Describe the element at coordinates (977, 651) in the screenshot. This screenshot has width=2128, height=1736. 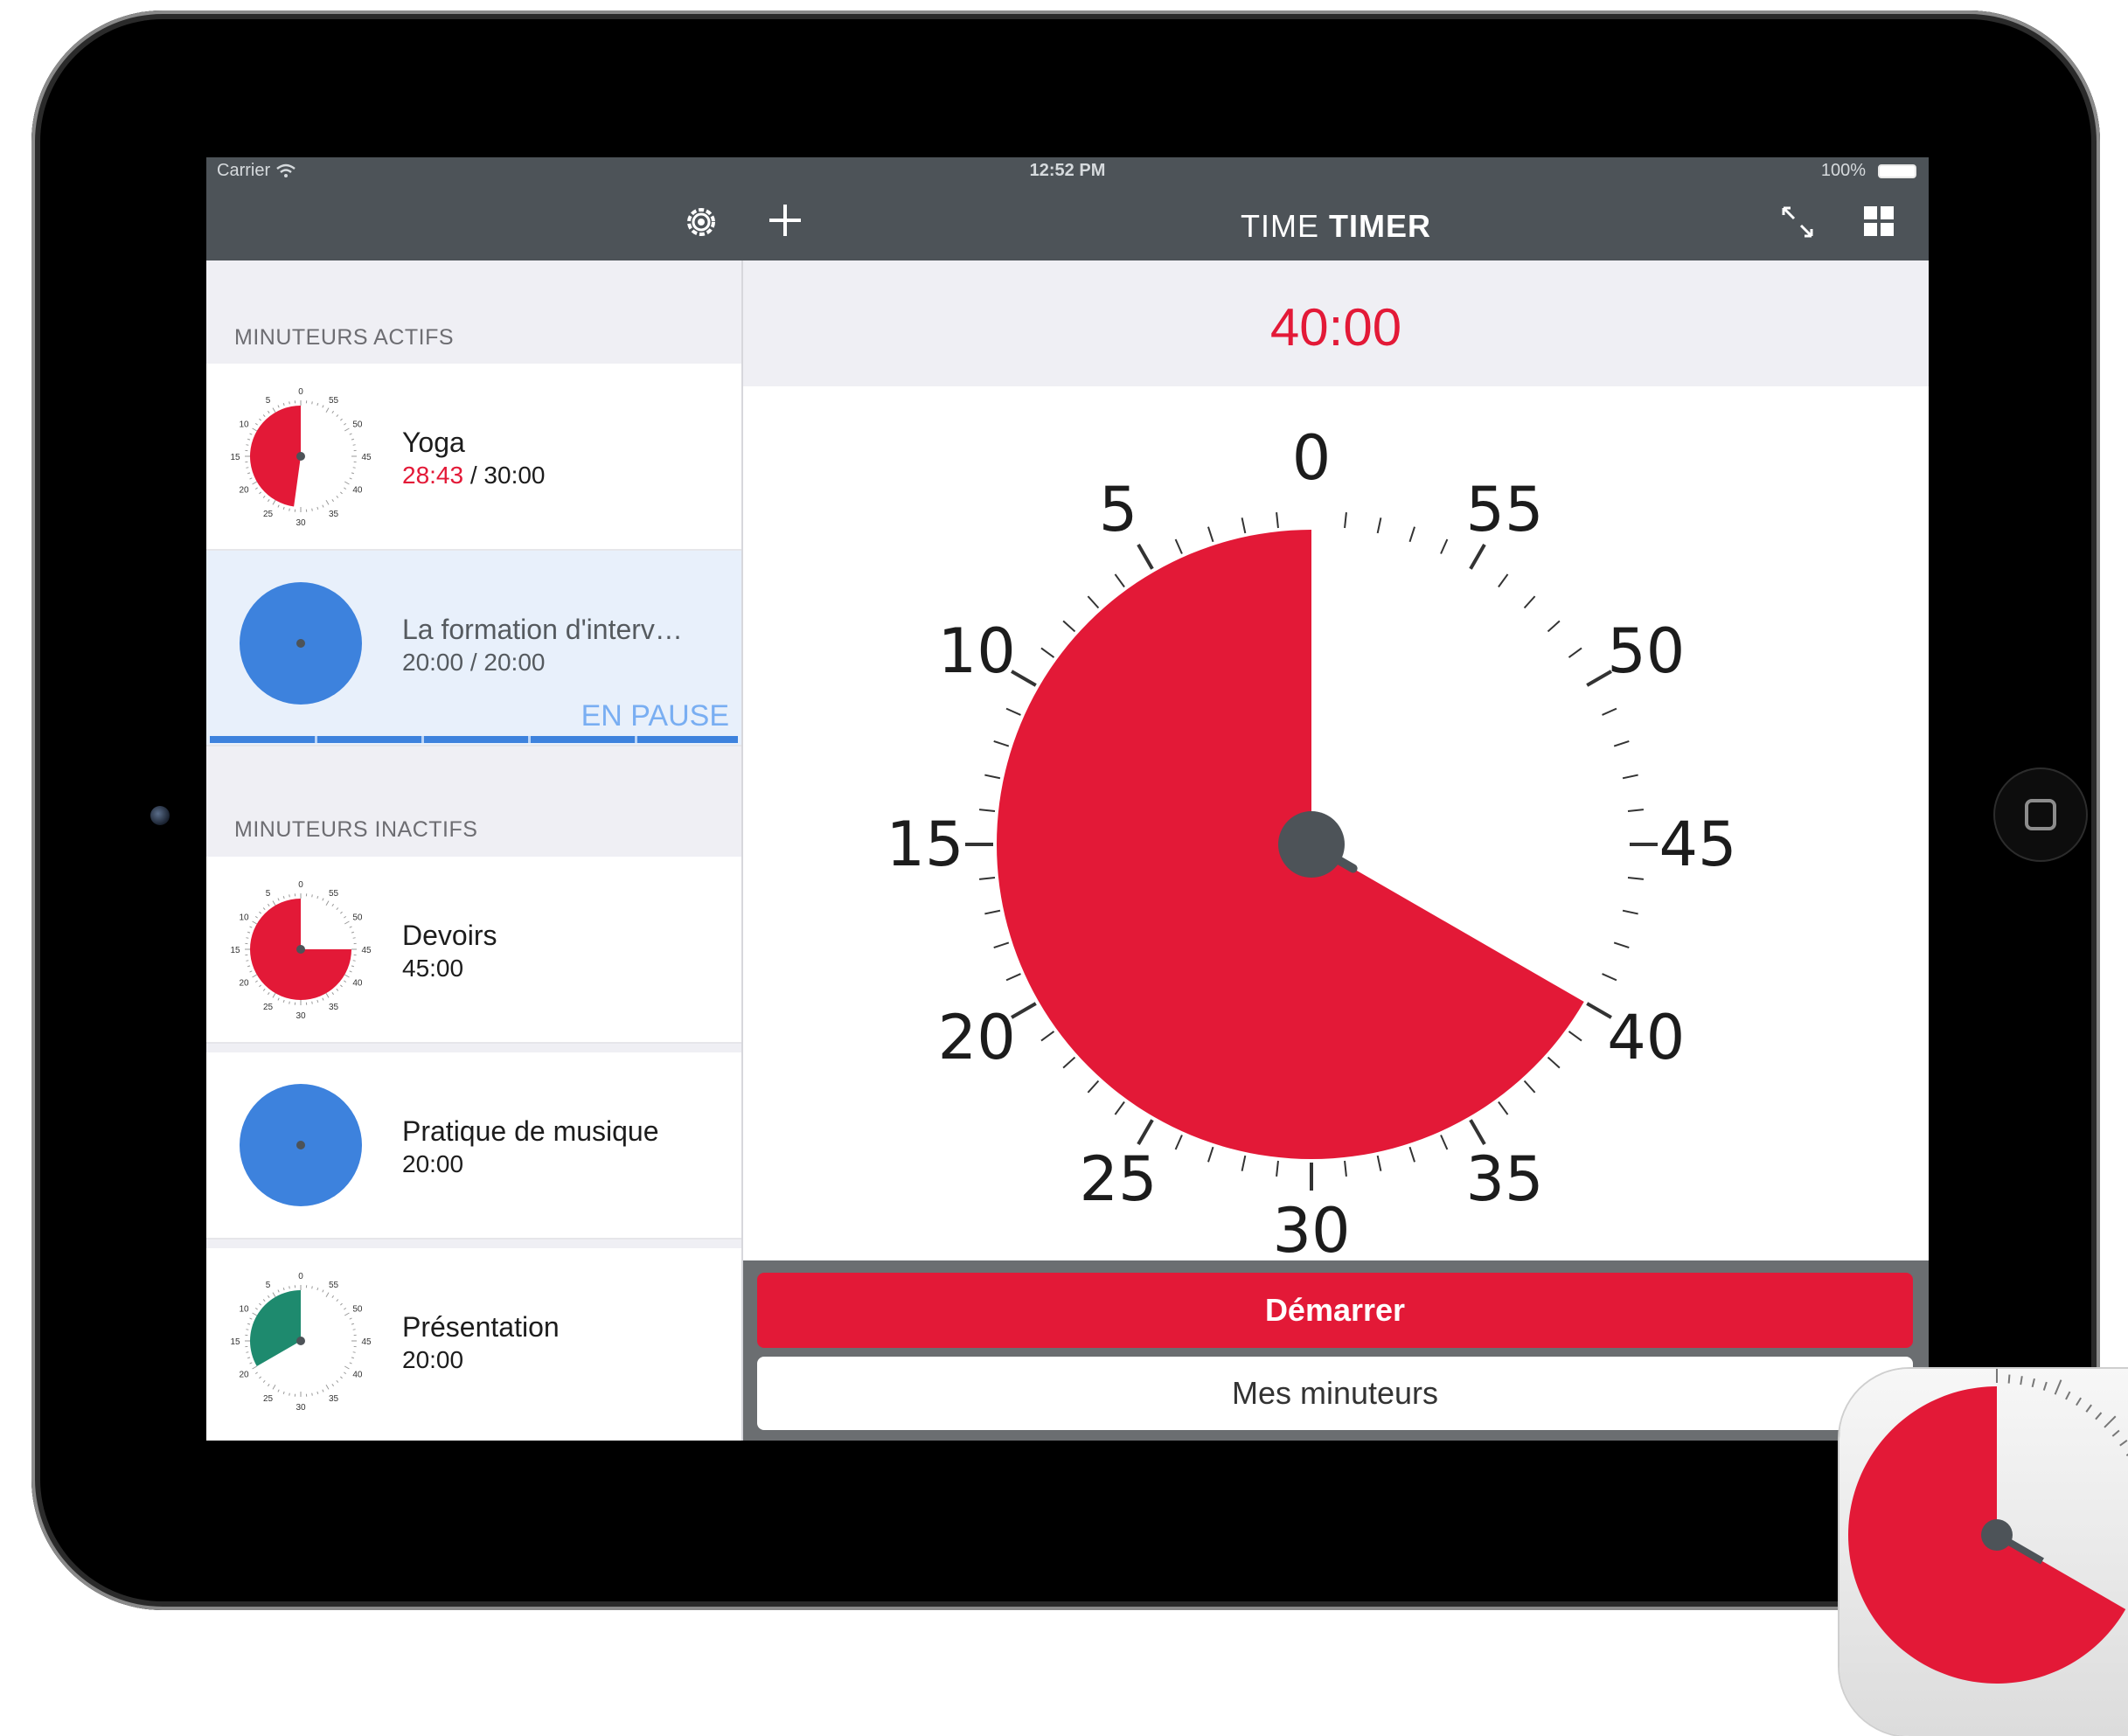
I see `dial-number: 10` at that location.